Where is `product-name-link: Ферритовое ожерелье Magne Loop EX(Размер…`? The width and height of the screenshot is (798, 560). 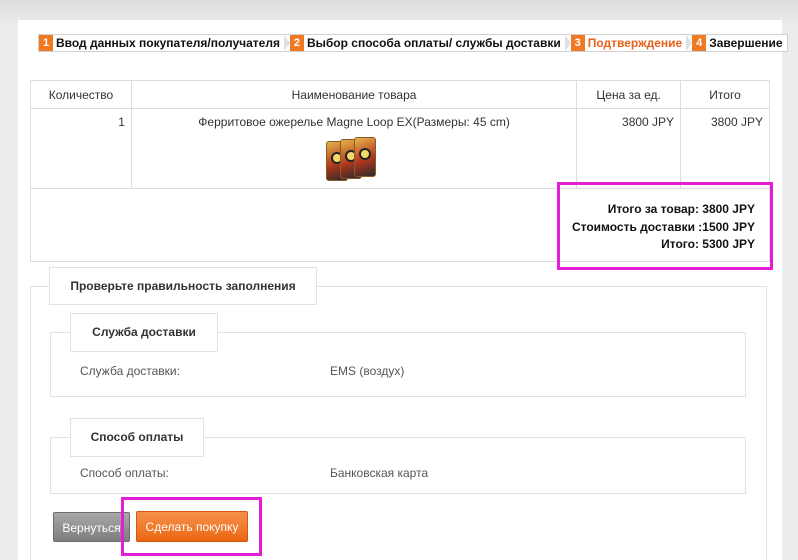 product-name-link: Ферритовое ожерелье Magne Loop EX(Размер… is located at coordinates (354, 122).